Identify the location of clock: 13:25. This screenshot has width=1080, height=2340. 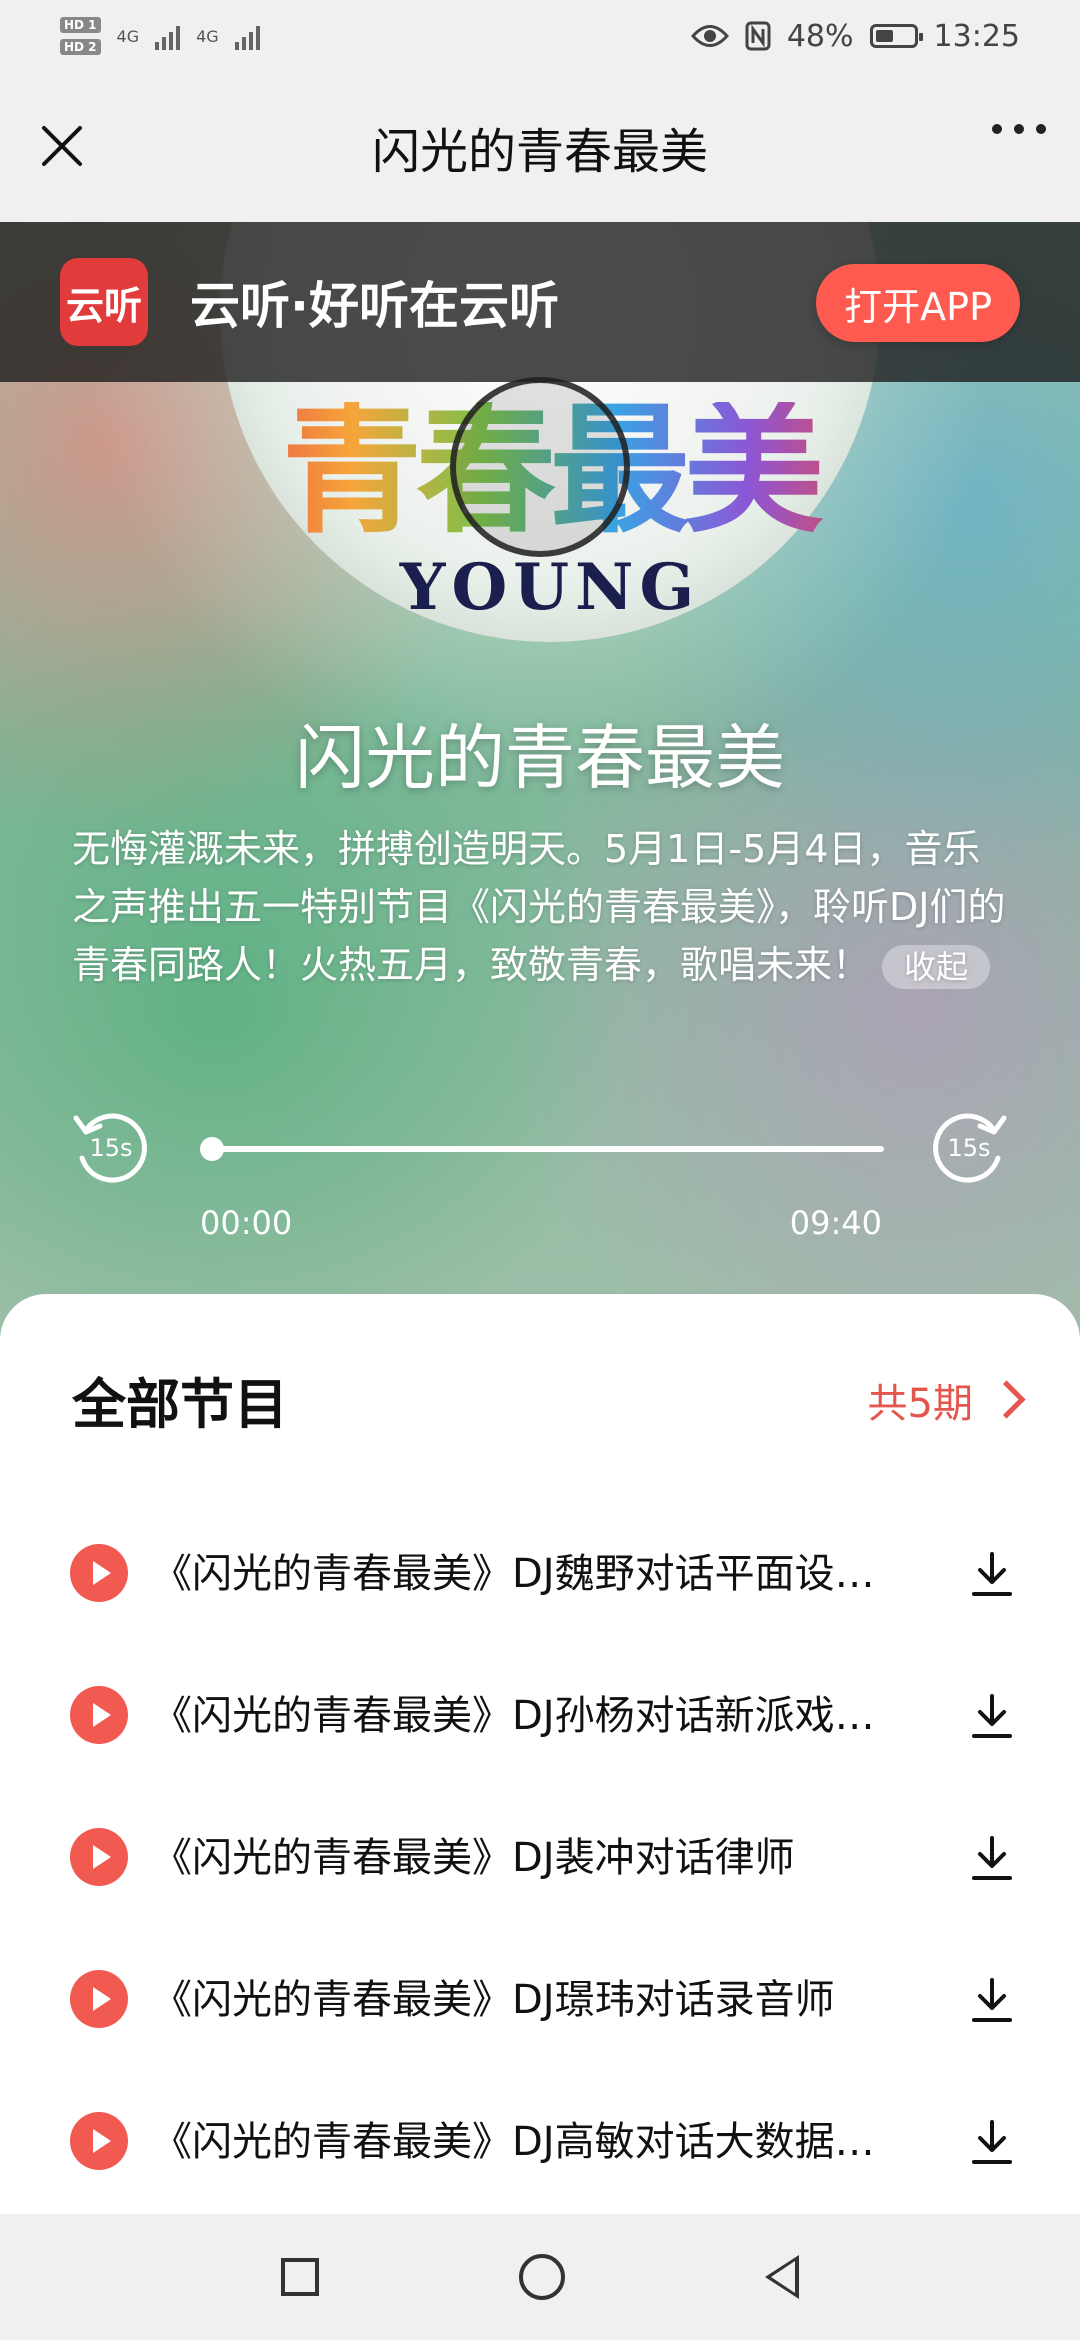
(976, 36).